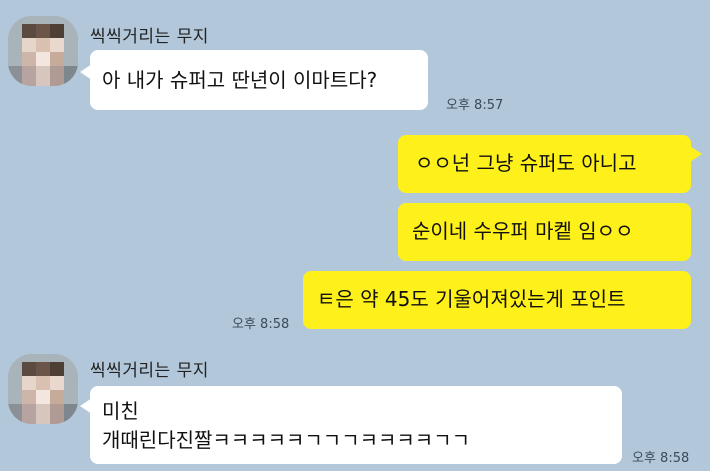 The width and height of the screenshot is (710, 471). Describe the element at coordinates (475, 105) in the screenshot. I see `message-time: 오후 8:57` at that location.